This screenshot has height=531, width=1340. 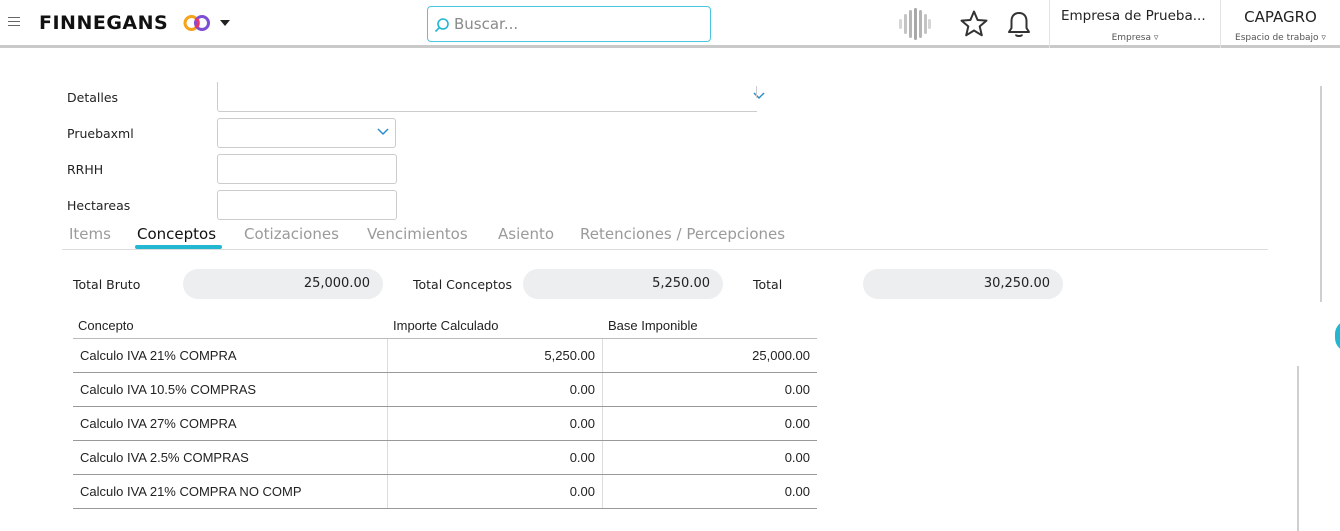 What do you see at coordinates (768, 284) in the screenshot?
I see `total-label: Total` at bounding box center [768, 284].